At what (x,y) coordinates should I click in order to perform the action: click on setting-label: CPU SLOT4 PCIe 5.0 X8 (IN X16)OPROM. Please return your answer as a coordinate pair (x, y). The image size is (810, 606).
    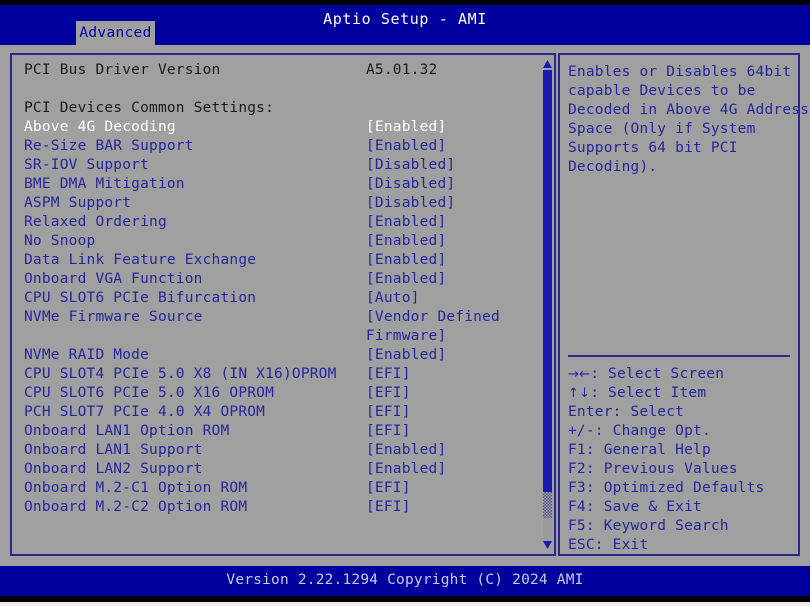
    Looking at the image, I should click on (180, 374).